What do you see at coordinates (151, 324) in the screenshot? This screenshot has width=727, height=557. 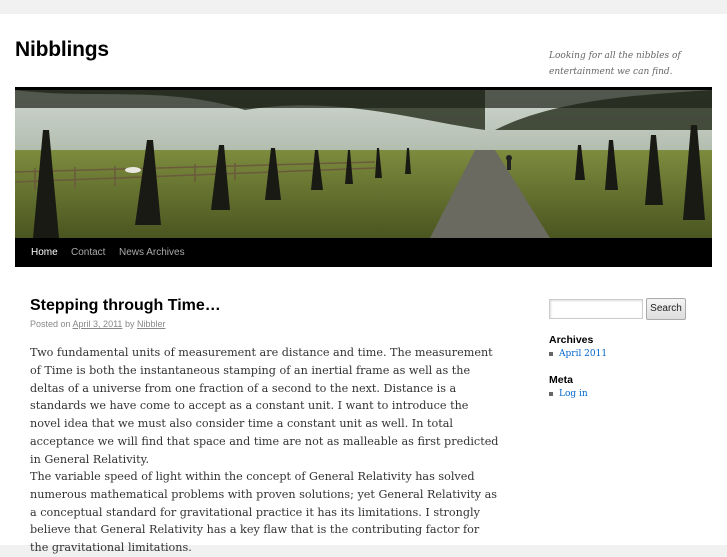 I see `post-author-link: Nibbler` at bounding box center [151, 324].